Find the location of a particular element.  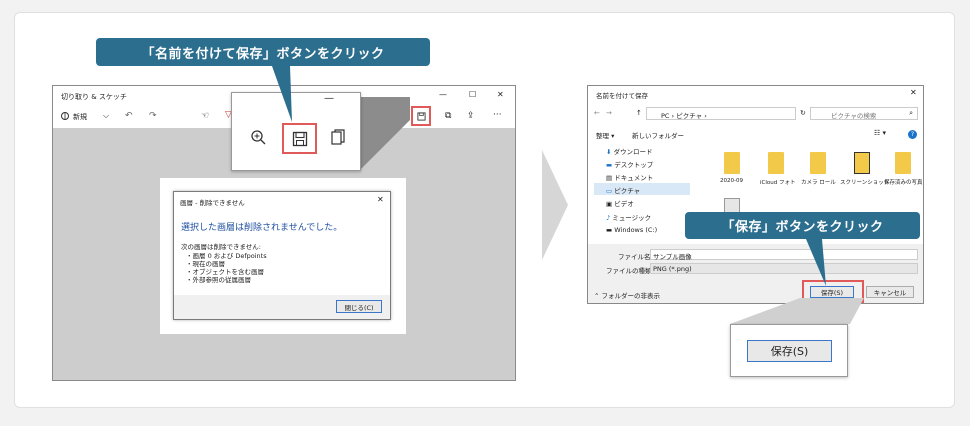

folder-tile: カメラ ロール is located at coordinates (818, 169).